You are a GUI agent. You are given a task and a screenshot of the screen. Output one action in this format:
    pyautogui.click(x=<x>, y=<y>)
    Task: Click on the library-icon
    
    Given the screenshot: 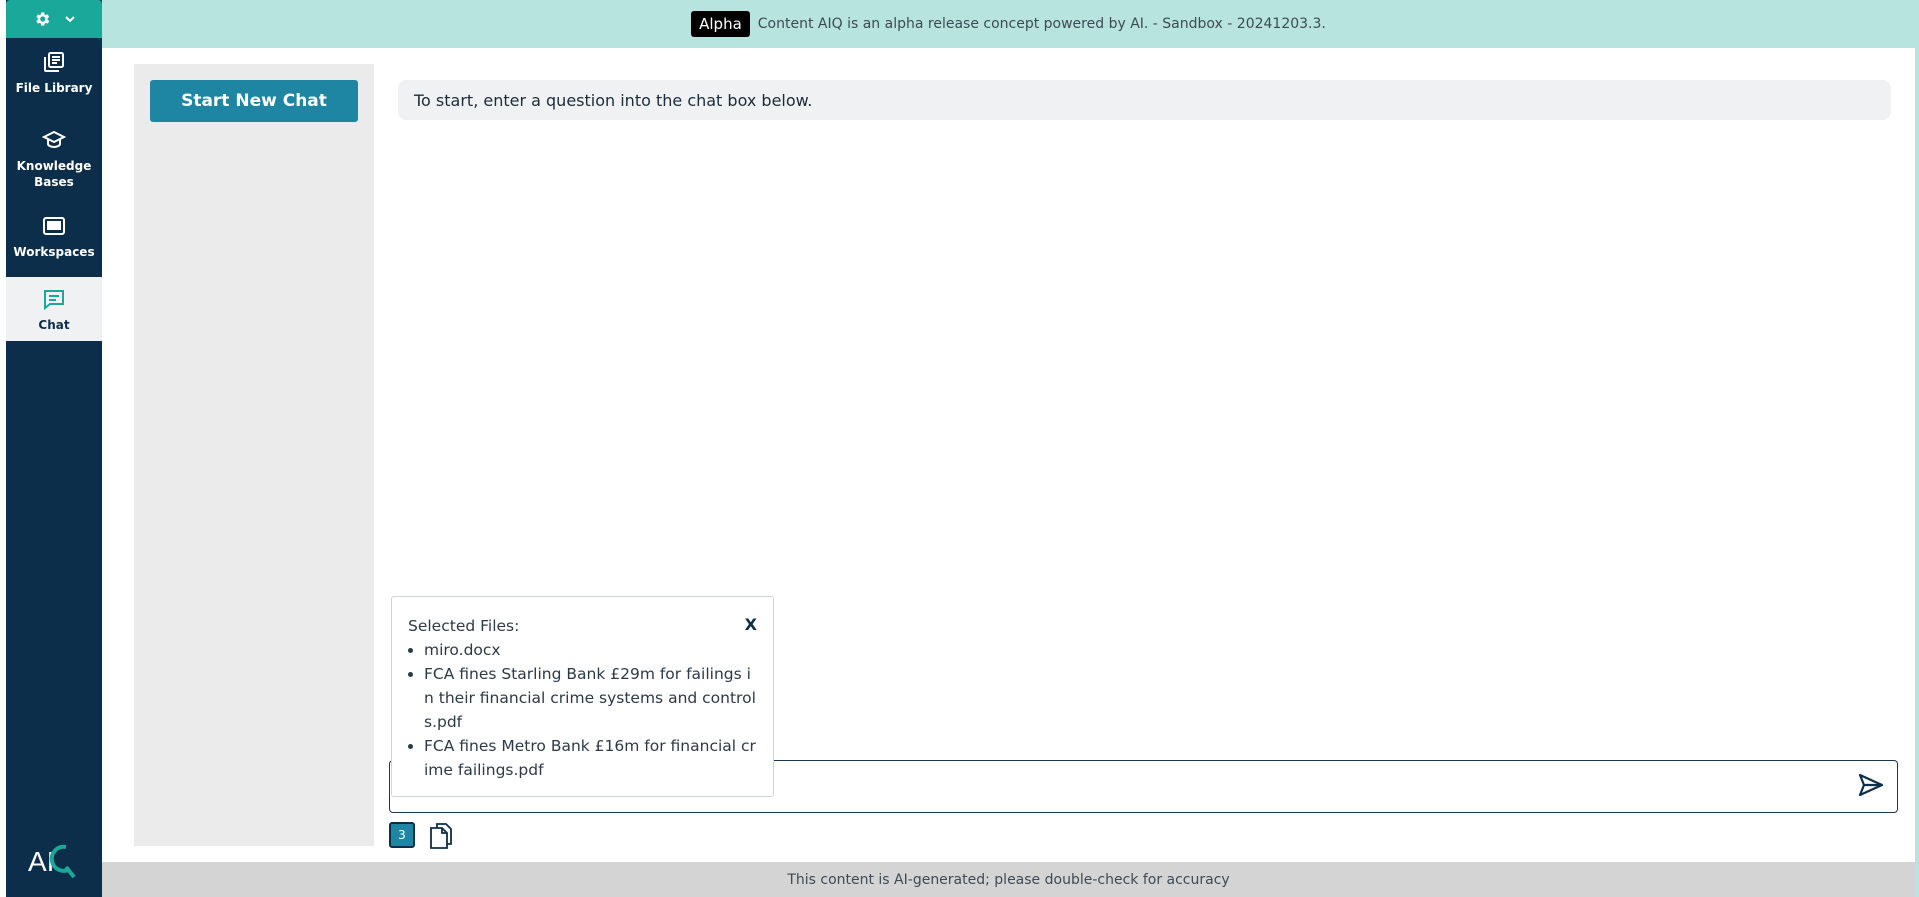 What is the action you would take?
    pyautogui.click(x=54, y=62)
    